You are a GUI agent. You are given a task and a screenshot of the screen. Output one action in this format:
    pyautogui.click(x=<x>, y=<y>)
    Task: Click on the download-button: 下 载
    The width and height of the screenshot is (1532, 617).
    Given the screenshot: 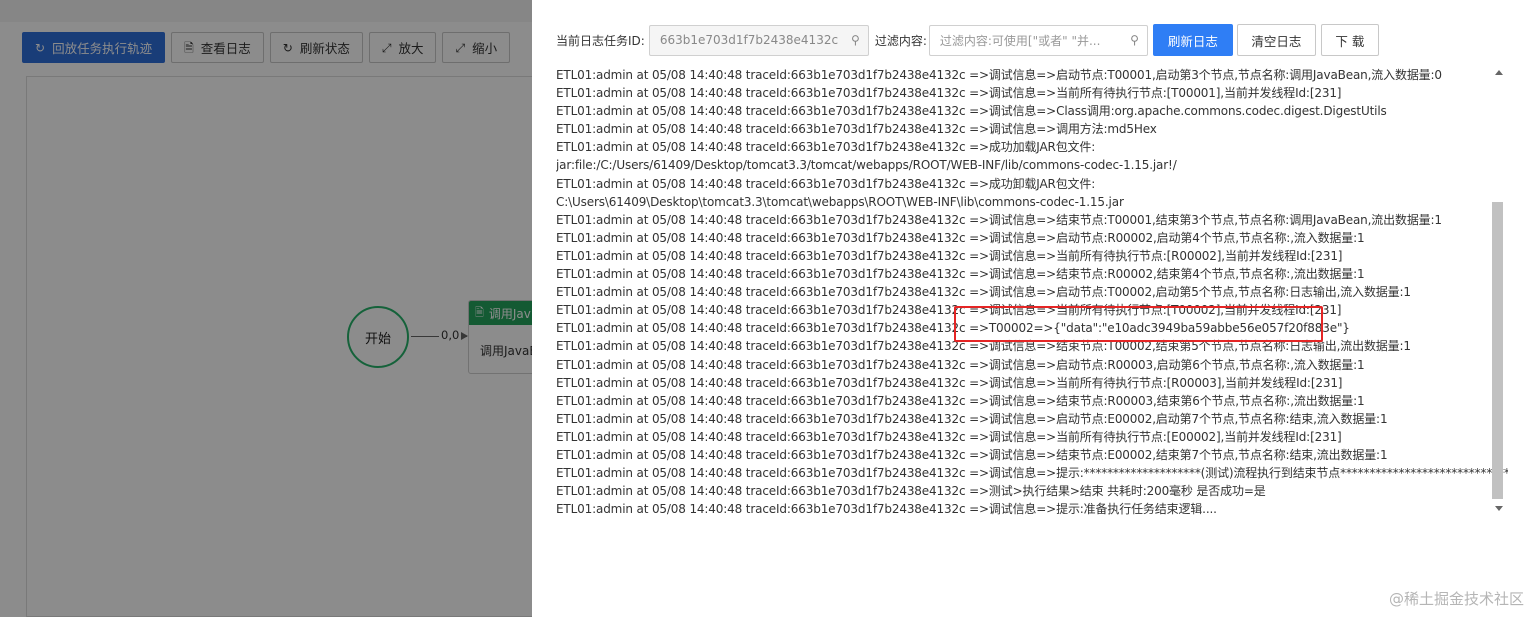 What is the action you would take?
    pyautogui.click(x=1349, y=40)
    